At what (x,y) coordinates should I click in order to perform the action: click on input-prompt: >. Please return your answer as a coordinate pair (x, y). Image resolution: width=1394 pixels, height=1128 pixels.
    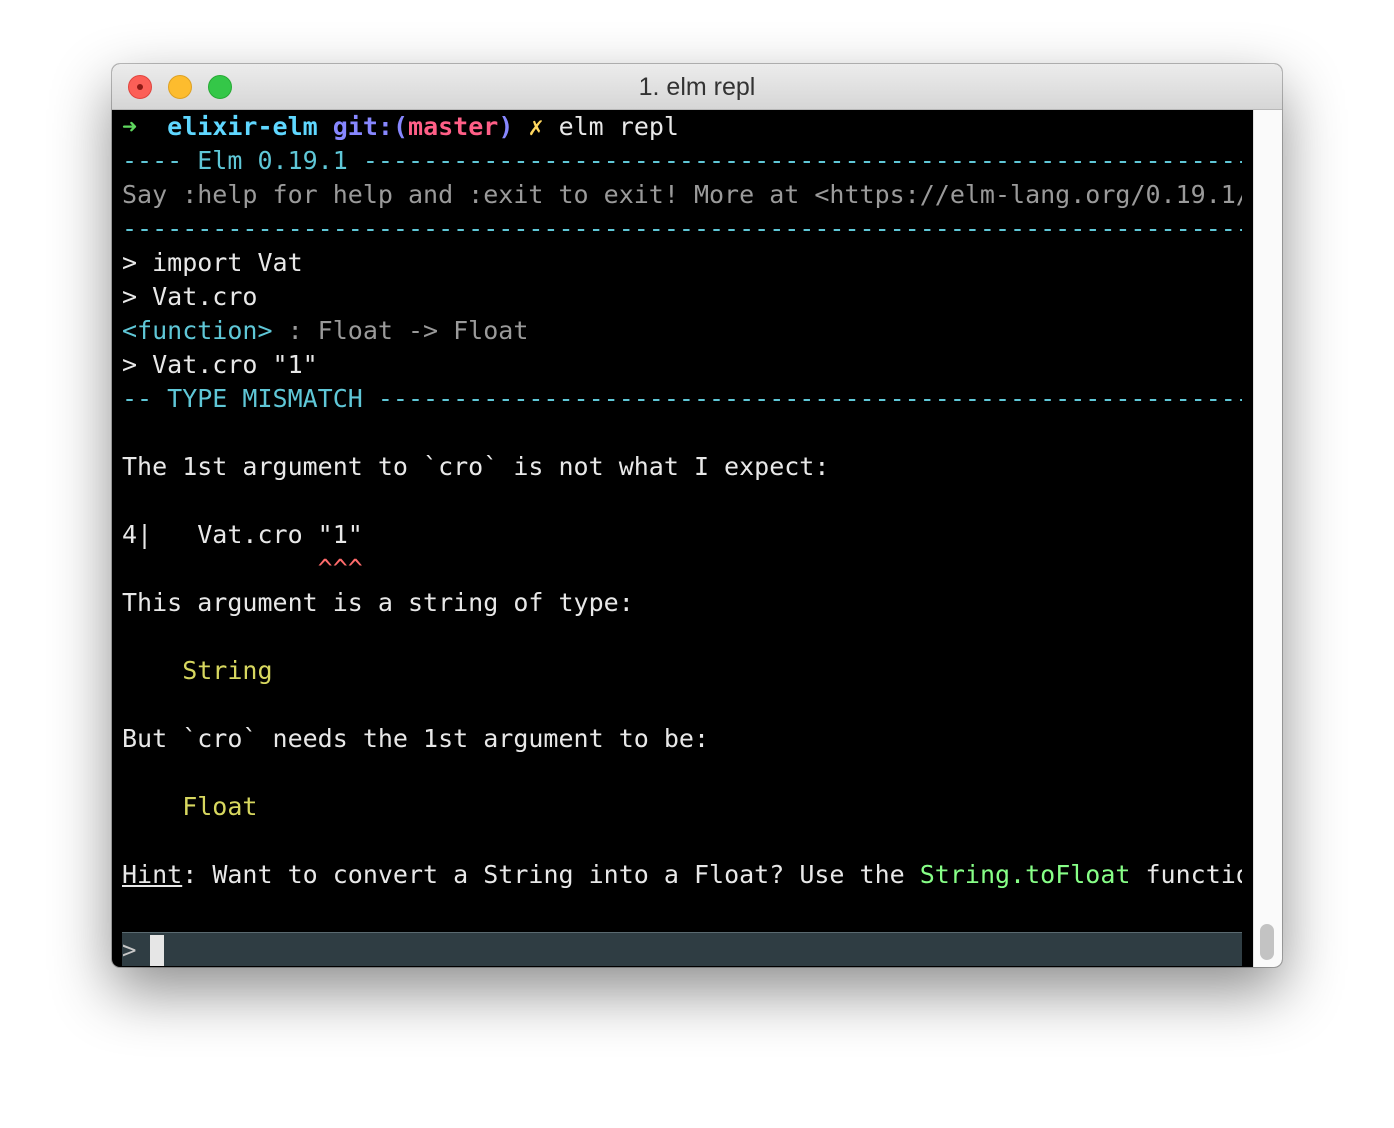
    Looking at the image, I should click on (129, 950).